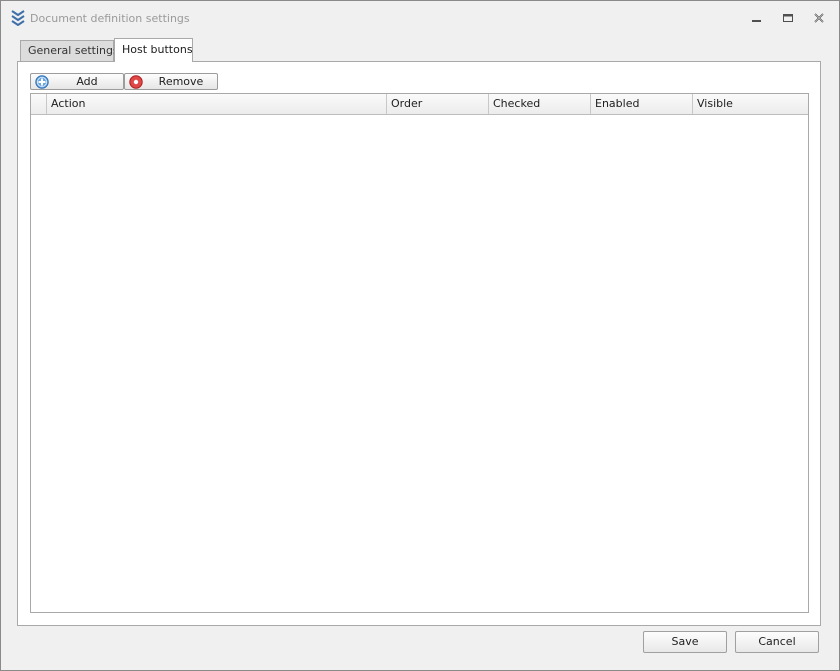 The width and height of the screenshot is (840, 671). What do you see at coordinates (777, 642) in the screenshot?
I see `cancel-button: Cancel` at bounding box center [777, 642].